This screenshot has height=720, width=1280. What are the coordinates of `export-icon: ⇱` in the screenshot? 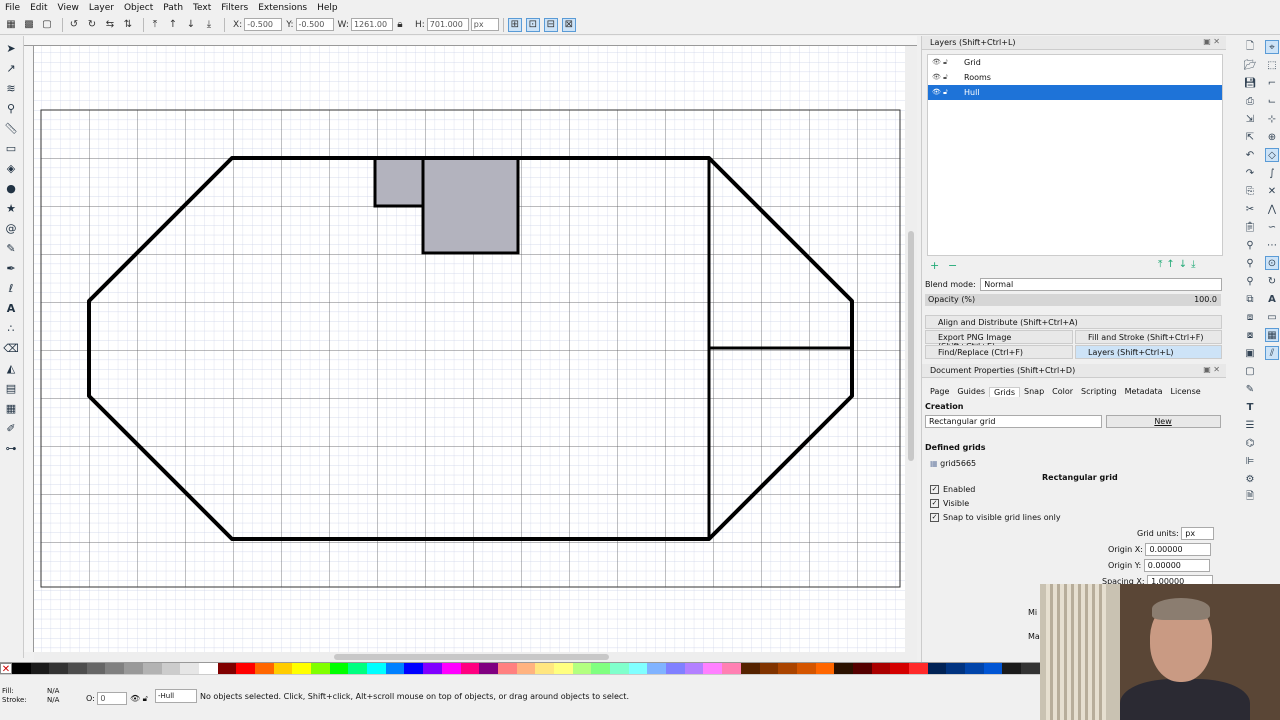 It's located at (1250, 137).